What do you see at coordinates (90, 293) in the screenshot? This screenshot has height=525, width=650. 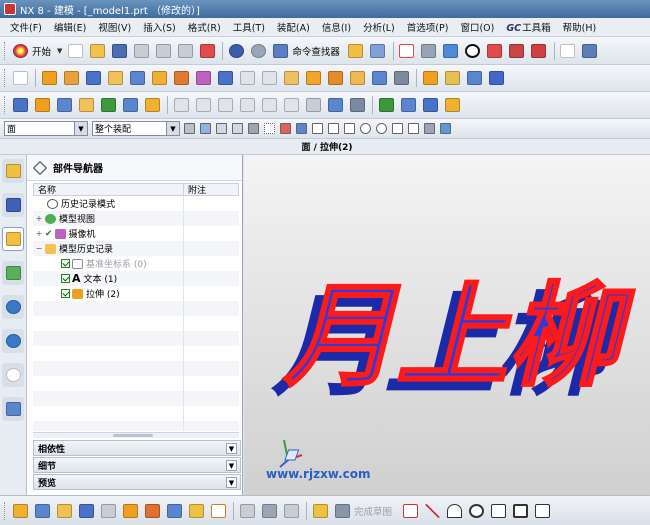 I see `tree-item-extrude: 拉伸 (2)` at bounding box center [90, 293].